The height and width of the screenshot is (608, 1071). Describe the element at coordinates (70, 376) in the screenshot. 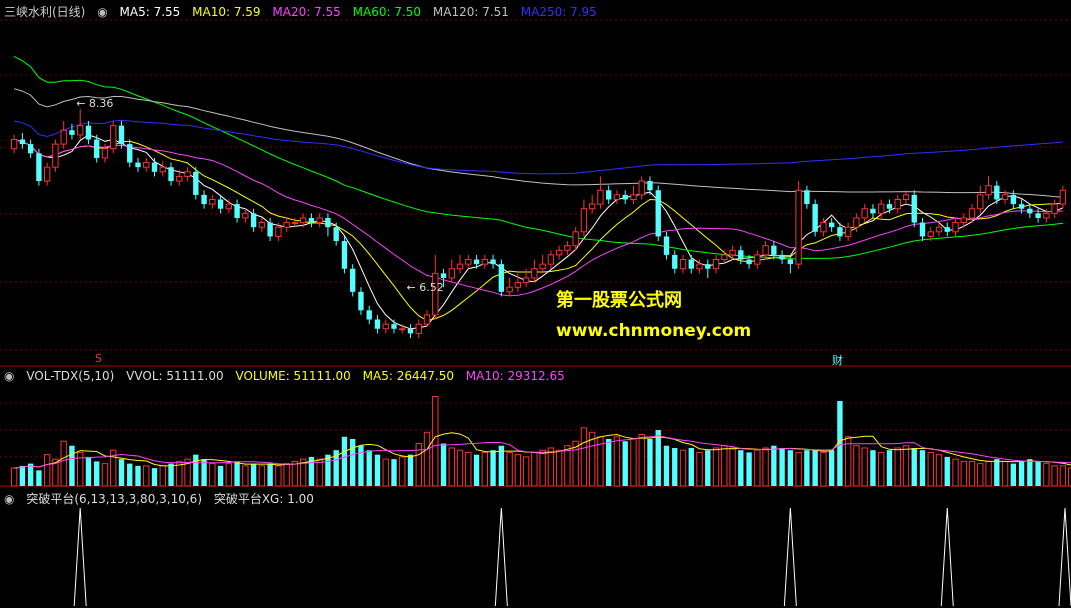

I see `volume-indicator-name: VOL-TDX(5,10)` at that location.